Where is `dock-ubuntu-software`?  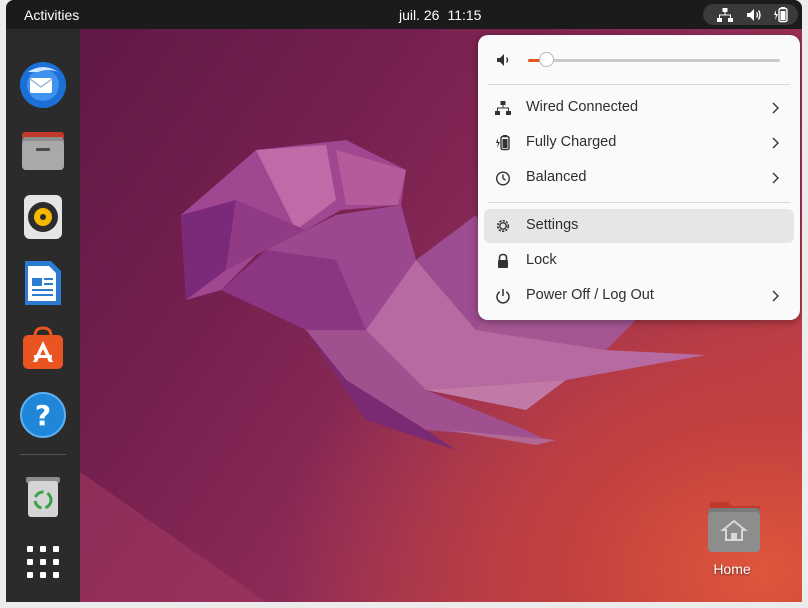 dock-ubuntu-software is located at coordinates (43, 349).